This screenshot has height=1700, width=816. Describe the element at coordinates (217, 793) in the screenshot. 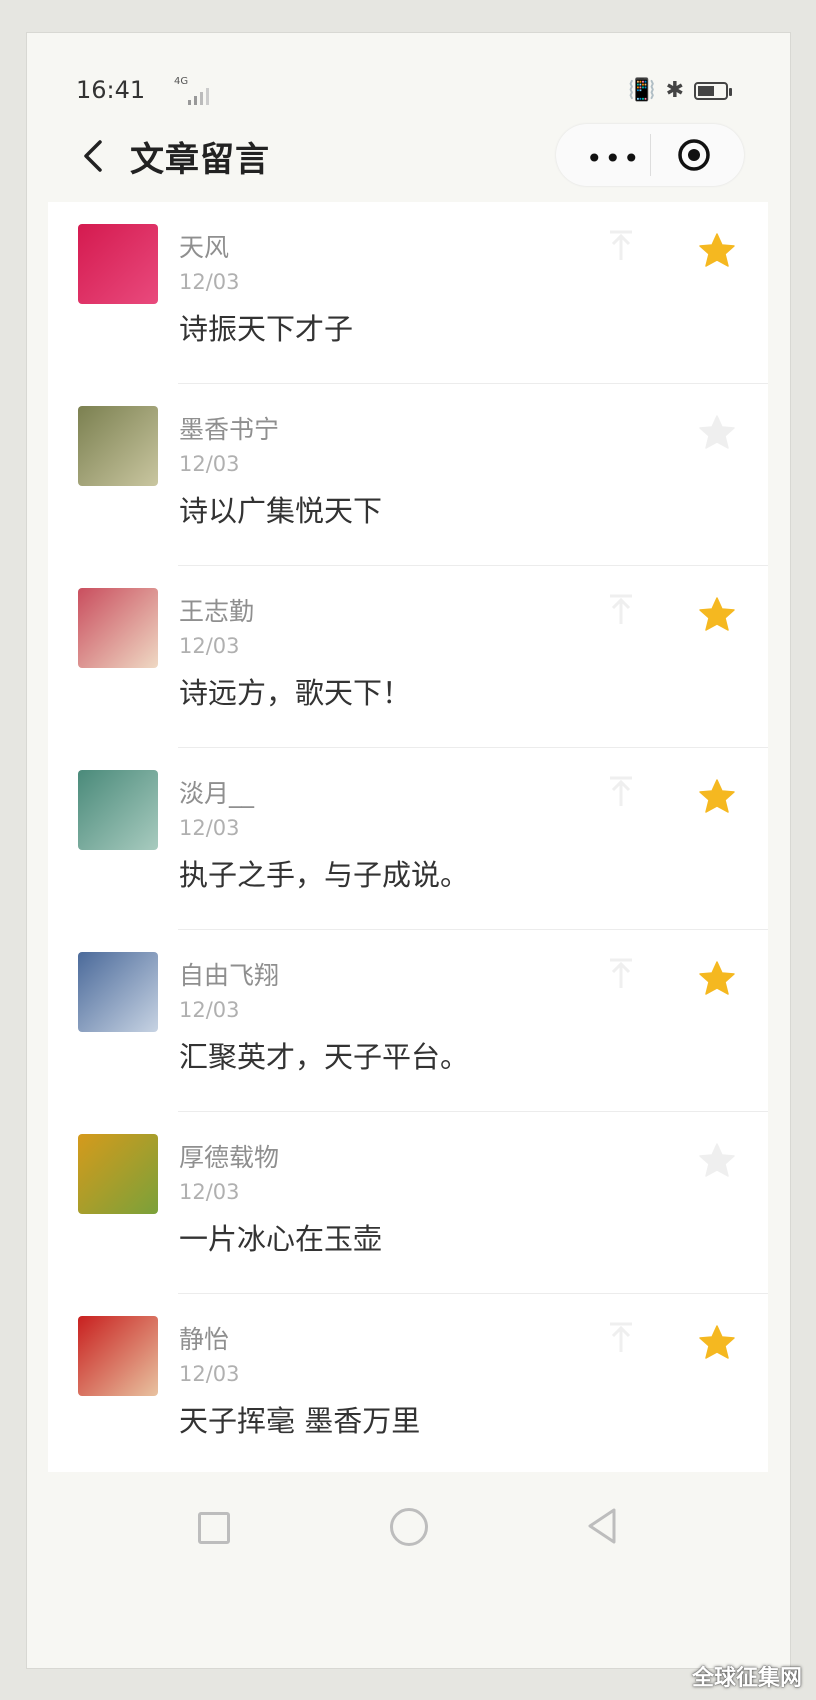

I see `commenter-name: 淡月__` at that location.